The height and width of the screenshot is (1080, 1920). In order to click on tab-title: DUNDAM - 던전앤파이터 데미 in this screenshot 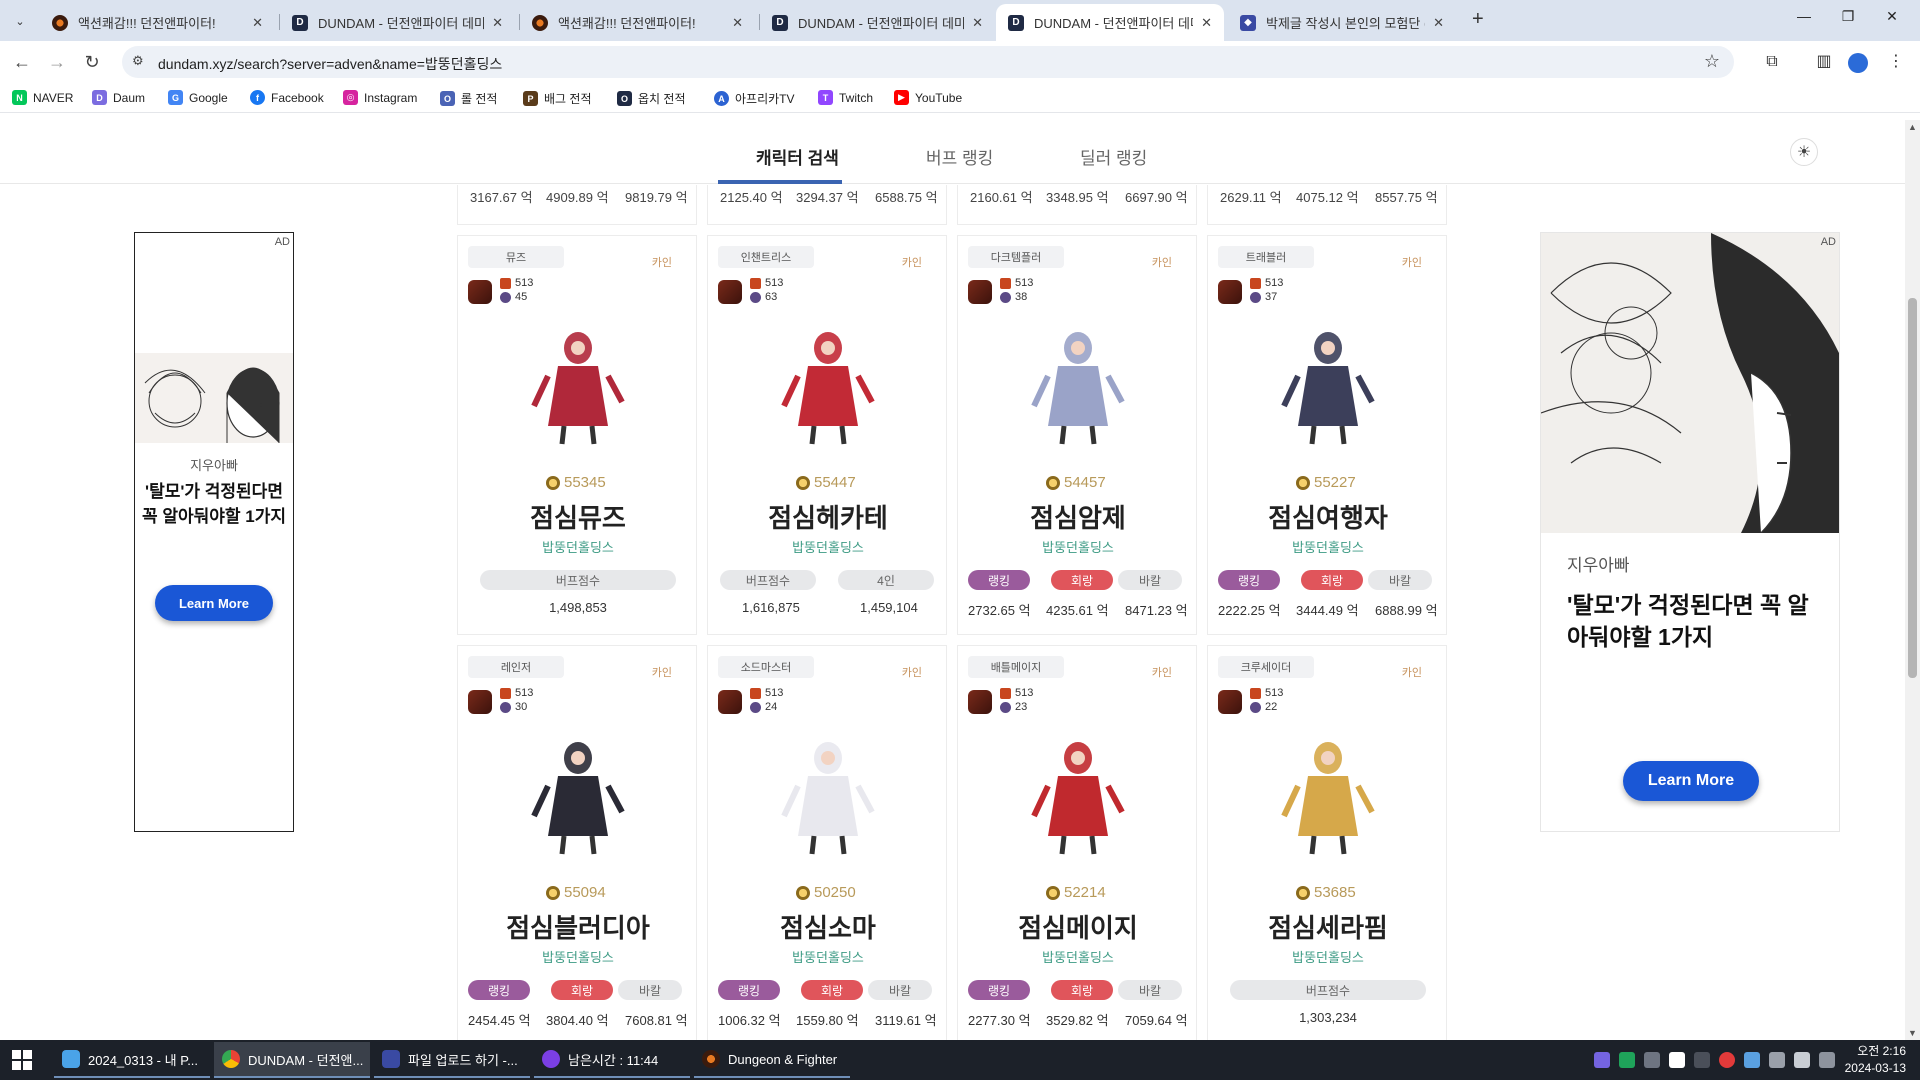, I will do `click(1114, 23)`.